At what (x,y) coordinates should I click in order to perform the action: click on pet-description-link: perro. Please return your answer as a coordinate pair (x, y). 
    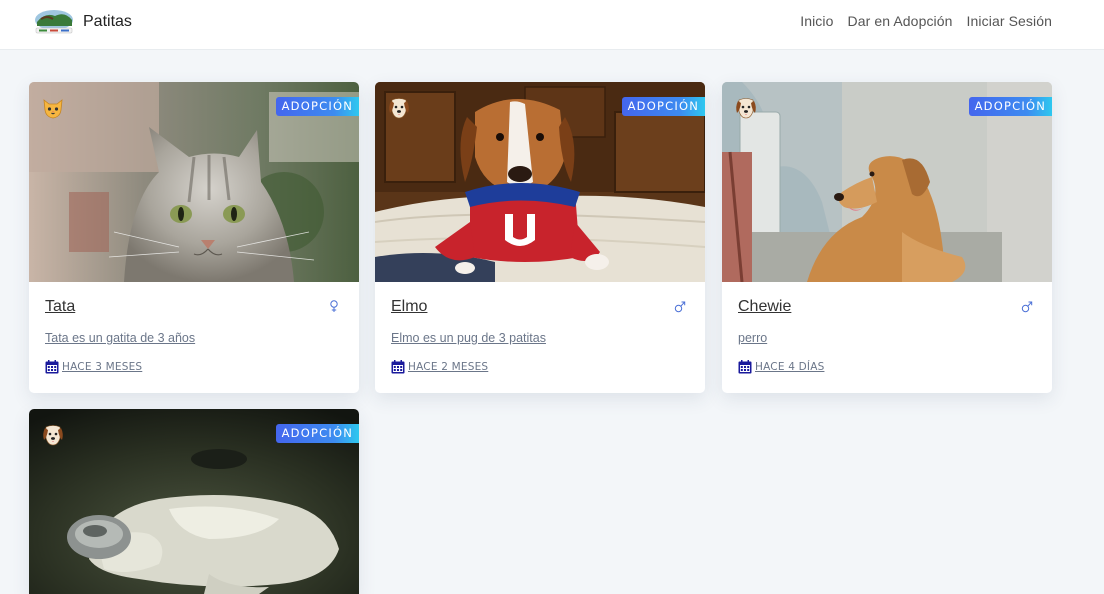
    Looking at the image, I should click on (752, 338).